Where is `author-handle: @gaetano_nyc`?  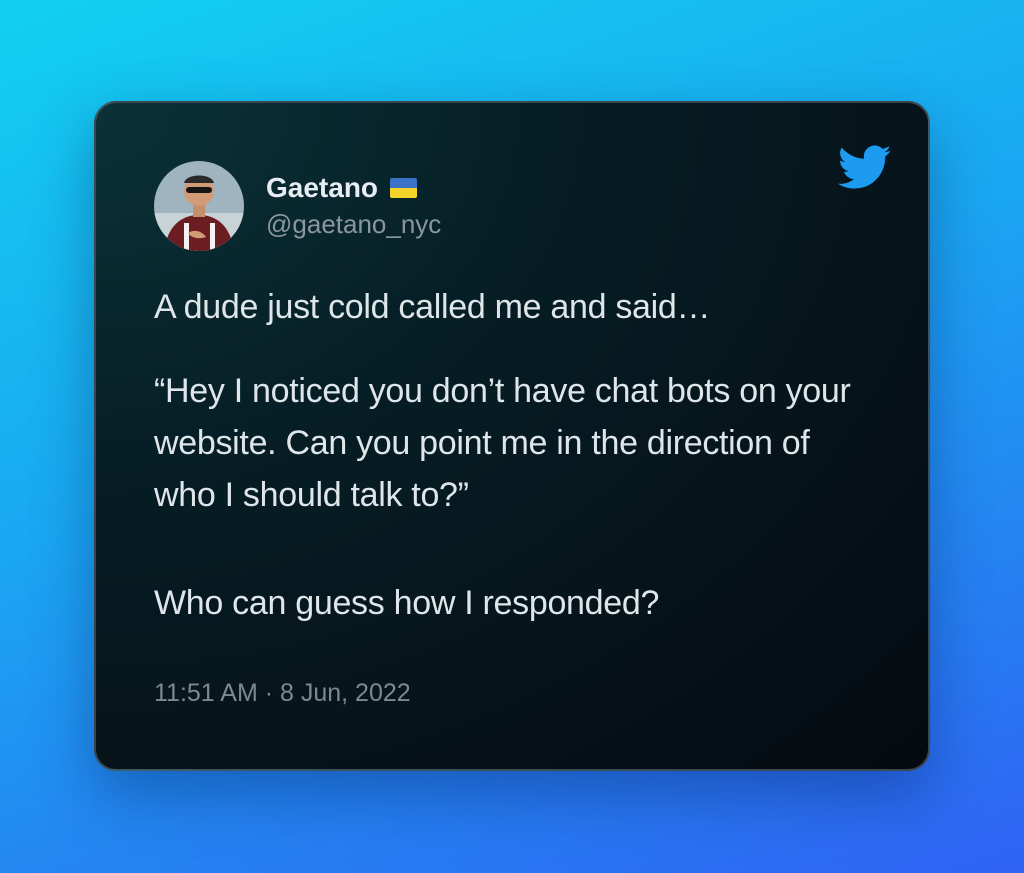 author-handle: @gaetano_nyc is located at coordinates (353, 224).